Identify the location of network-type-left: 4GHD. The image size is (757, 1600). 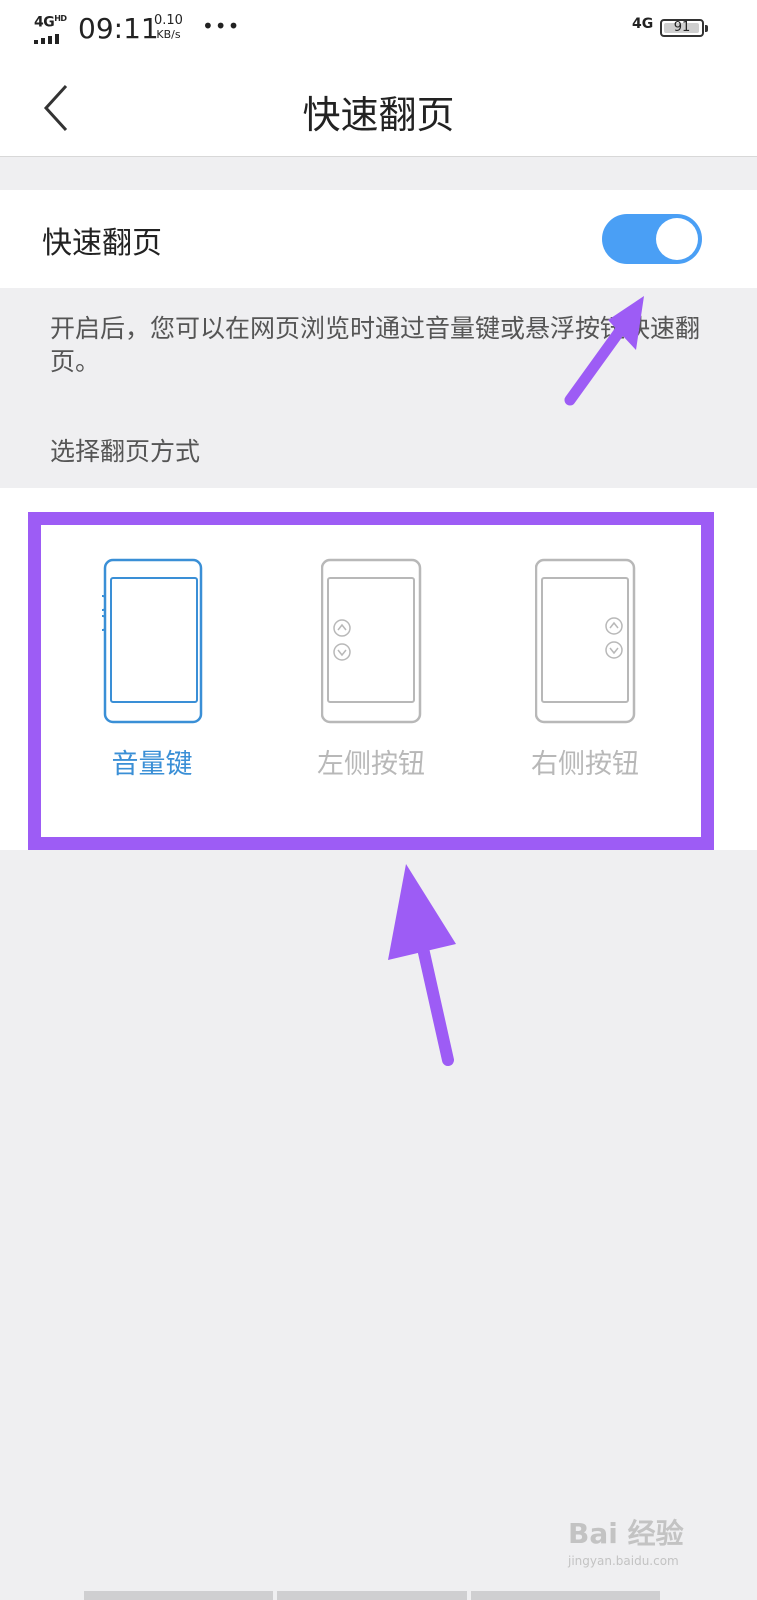
(50, 22).